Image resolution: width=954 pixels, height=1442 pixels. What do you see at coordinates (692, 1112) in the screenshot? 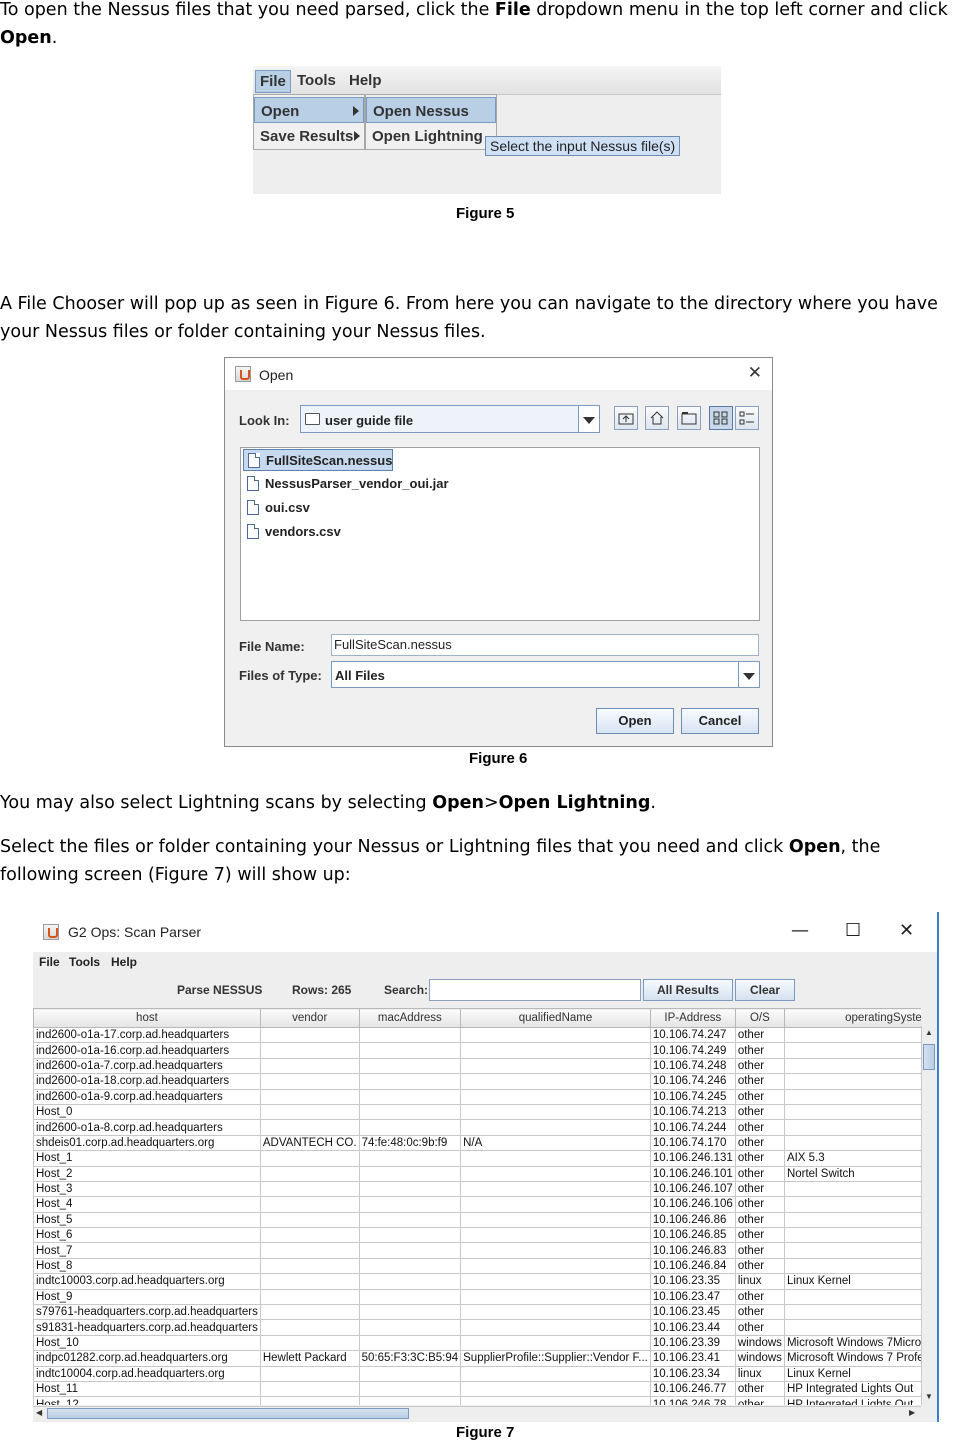
I see `table-cell: 10.106.74.213` at bounding box center [692, 1112].